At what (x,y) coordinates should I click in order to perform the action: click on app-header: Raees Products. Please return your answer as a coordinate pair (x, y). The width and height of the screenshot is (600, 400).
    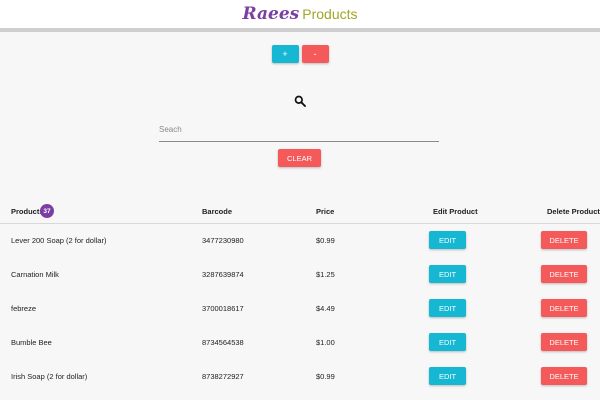
    Looking at the image, I should click on (300, 16).